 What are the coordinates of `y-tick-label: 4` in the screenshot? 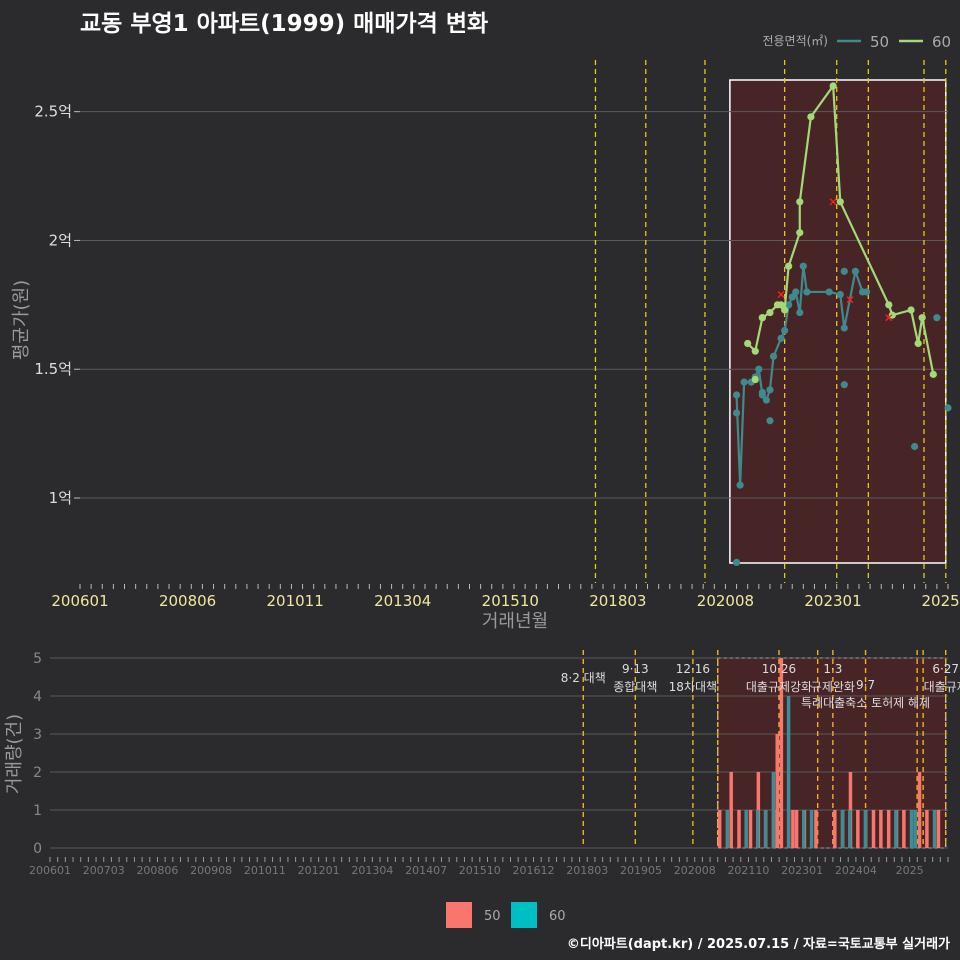 It's located at (37, 697).